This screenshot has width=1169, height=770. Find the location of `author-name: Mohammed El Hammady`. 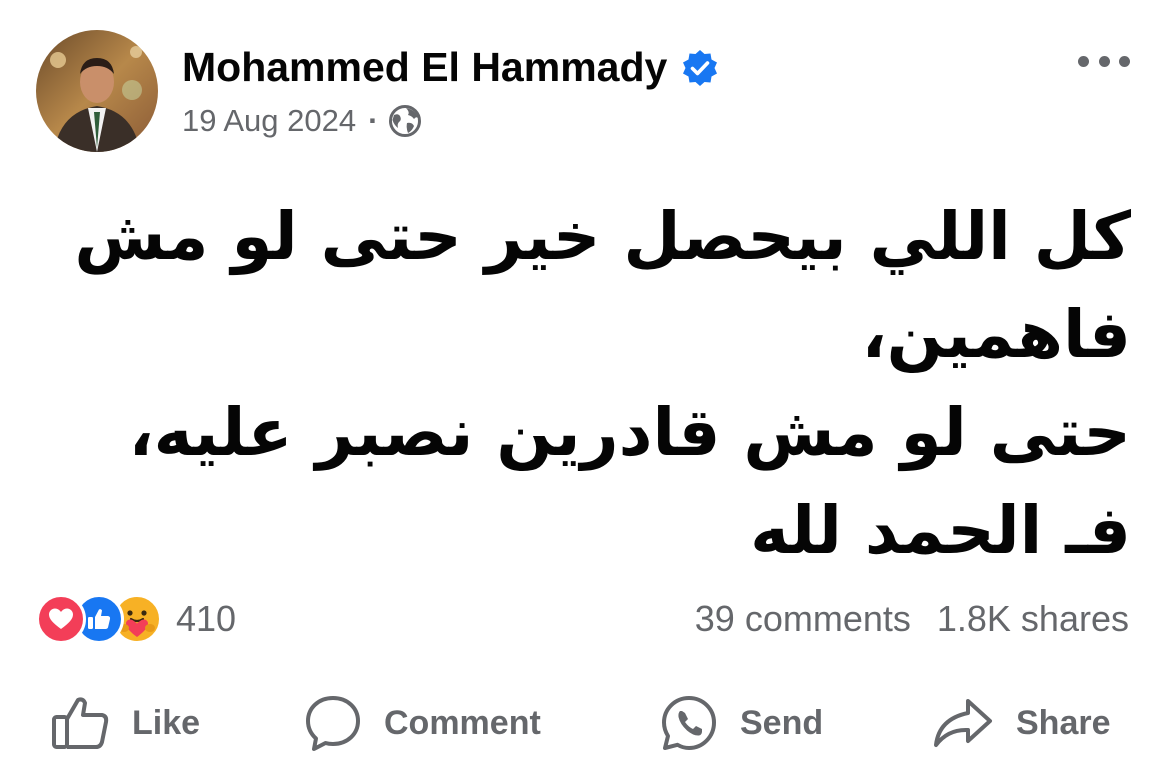

author-name: Mohammed El Hammady is located at coordinates (450, 67).